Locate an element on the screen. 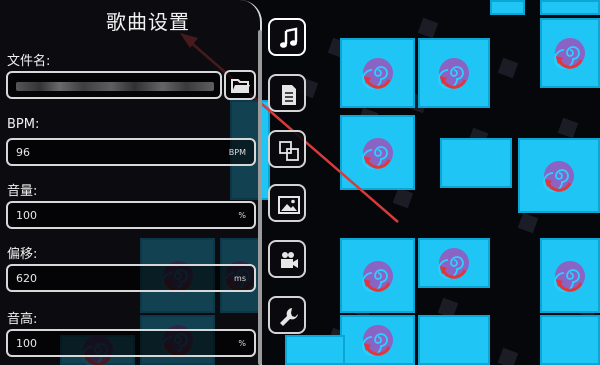  bpm-label: BPM: is located at coordinates (23, 124).